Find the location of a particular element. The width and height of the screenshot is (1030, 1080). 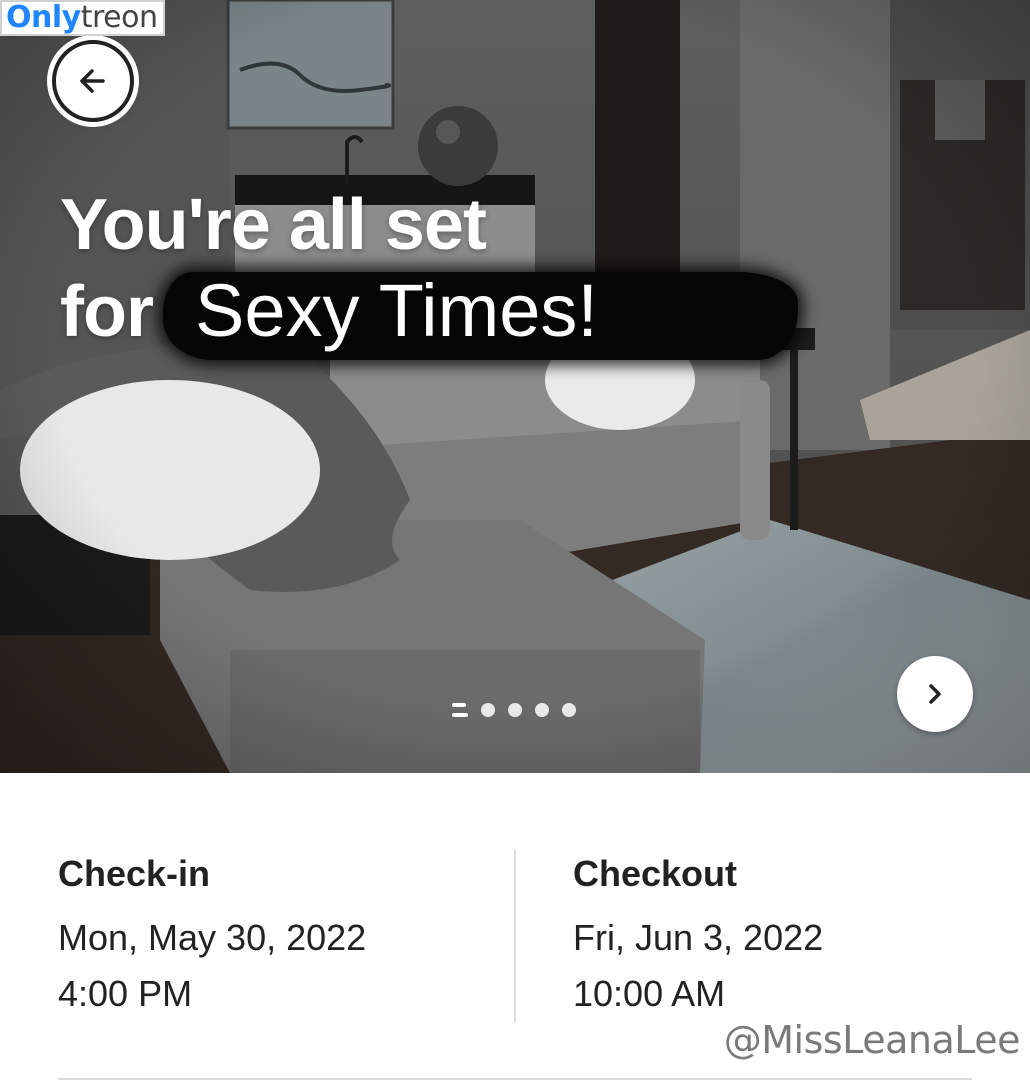

brand-part-2: treon is located at coordinates (119, 17).